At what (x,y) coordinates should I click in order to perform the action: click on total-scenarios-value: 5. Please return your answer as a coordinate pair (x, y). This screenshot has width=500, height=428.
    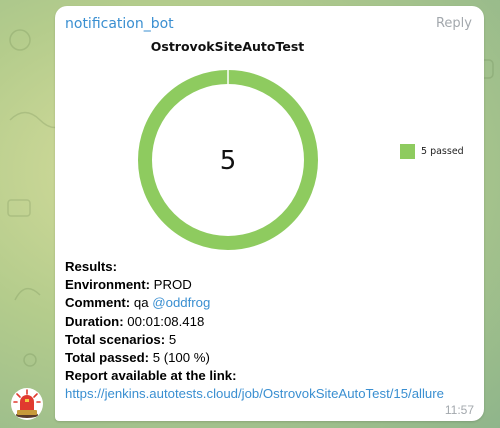
    Looking at the image, I should click on (172, 339).